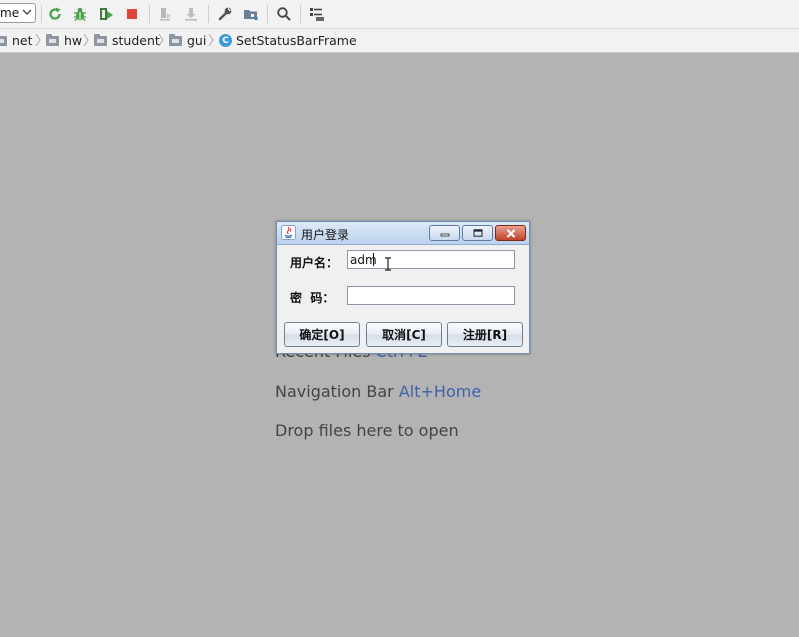 The image size is (799, 637). I want to click on stop-button, so click(132, 14).